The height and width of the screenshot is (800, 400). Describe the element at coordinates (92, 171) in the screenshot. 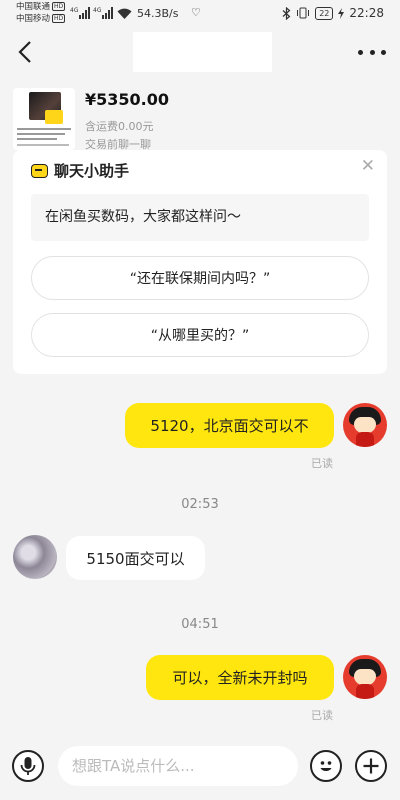

I see `assistant-title: 聊天小助手` at that location.